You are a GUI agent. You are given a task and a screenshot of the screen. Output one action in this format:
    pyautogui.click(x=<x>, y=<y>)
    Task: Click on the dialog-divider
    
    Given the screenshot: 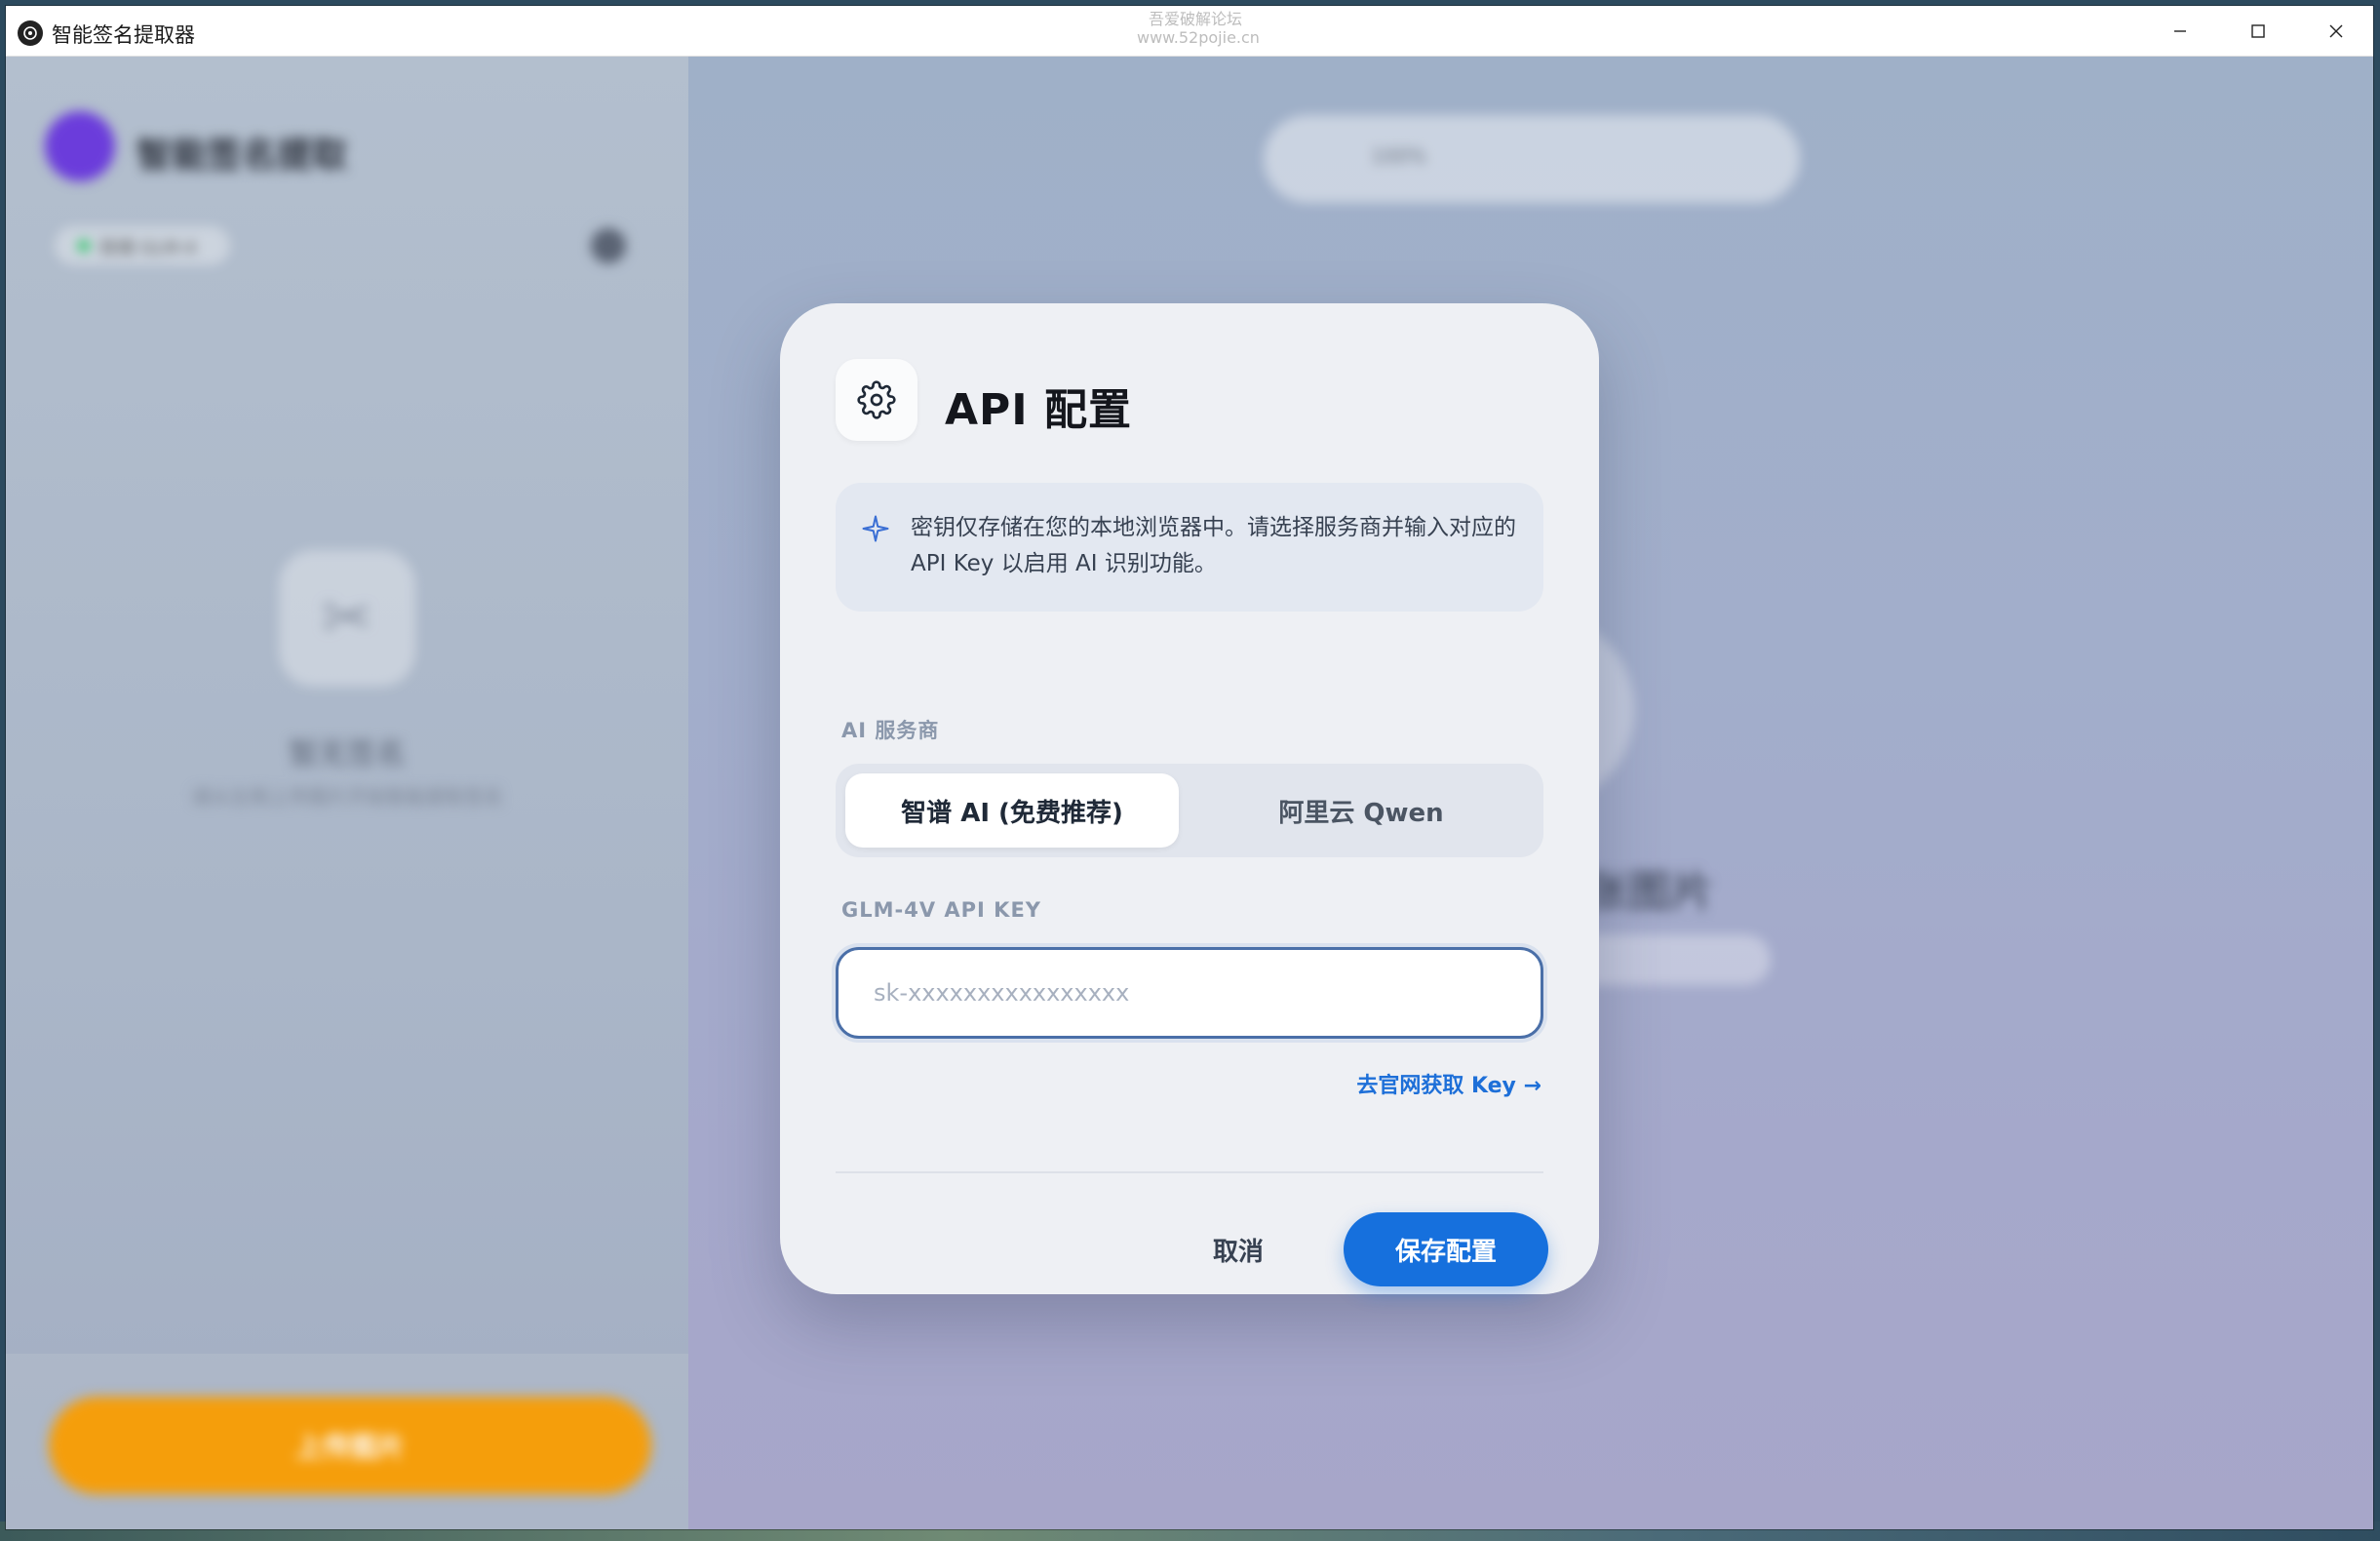 What is the action you would take?
    pyautogui.click(x=1189, y=1172)
    